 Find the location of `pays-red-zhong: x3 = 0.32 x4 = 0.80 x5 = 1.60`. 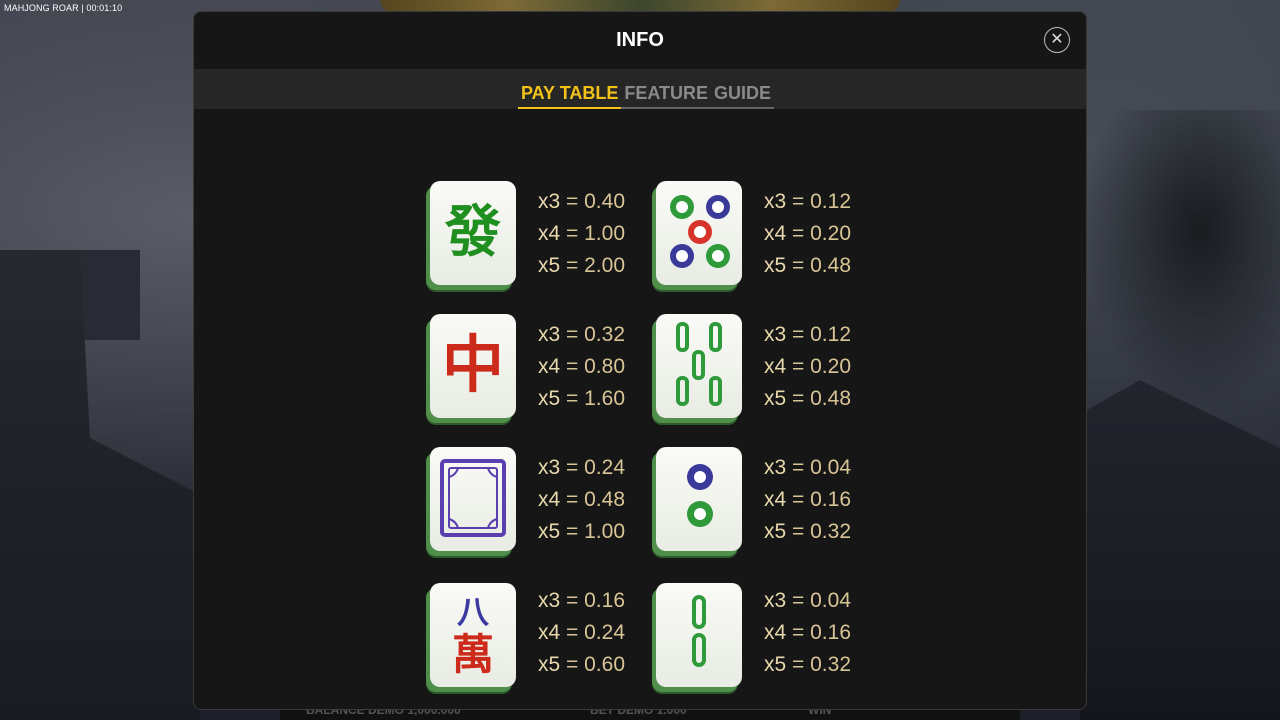

pays-red-zhong: x3 = 0.32 x4 = 0.80 x5 = 1.60 is located at coordinates (581, 367).